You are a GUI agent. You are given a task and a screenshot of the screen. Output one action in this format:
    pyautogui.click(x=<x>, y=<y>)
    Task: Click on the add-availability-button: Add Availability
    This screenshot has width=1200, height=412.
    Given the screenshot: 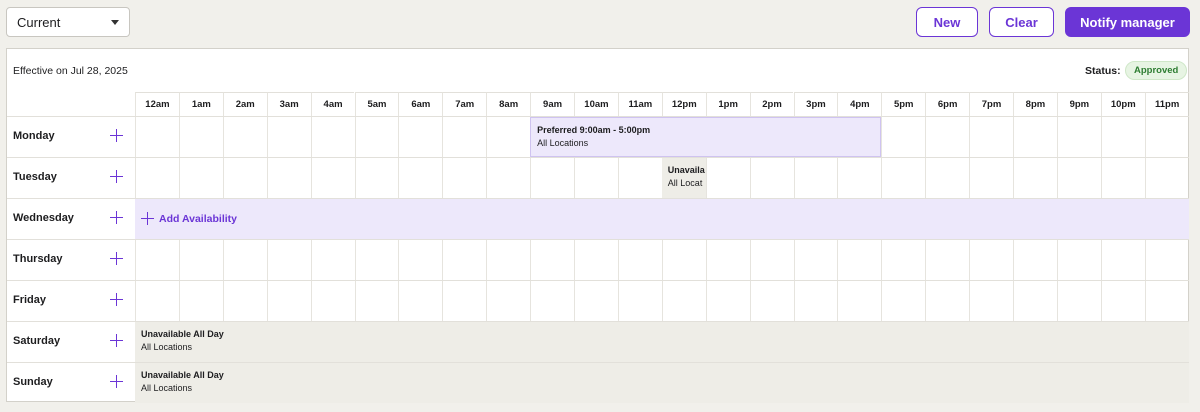 What is the action you would take?
    pyautogui.click(x=662, y=219)
    